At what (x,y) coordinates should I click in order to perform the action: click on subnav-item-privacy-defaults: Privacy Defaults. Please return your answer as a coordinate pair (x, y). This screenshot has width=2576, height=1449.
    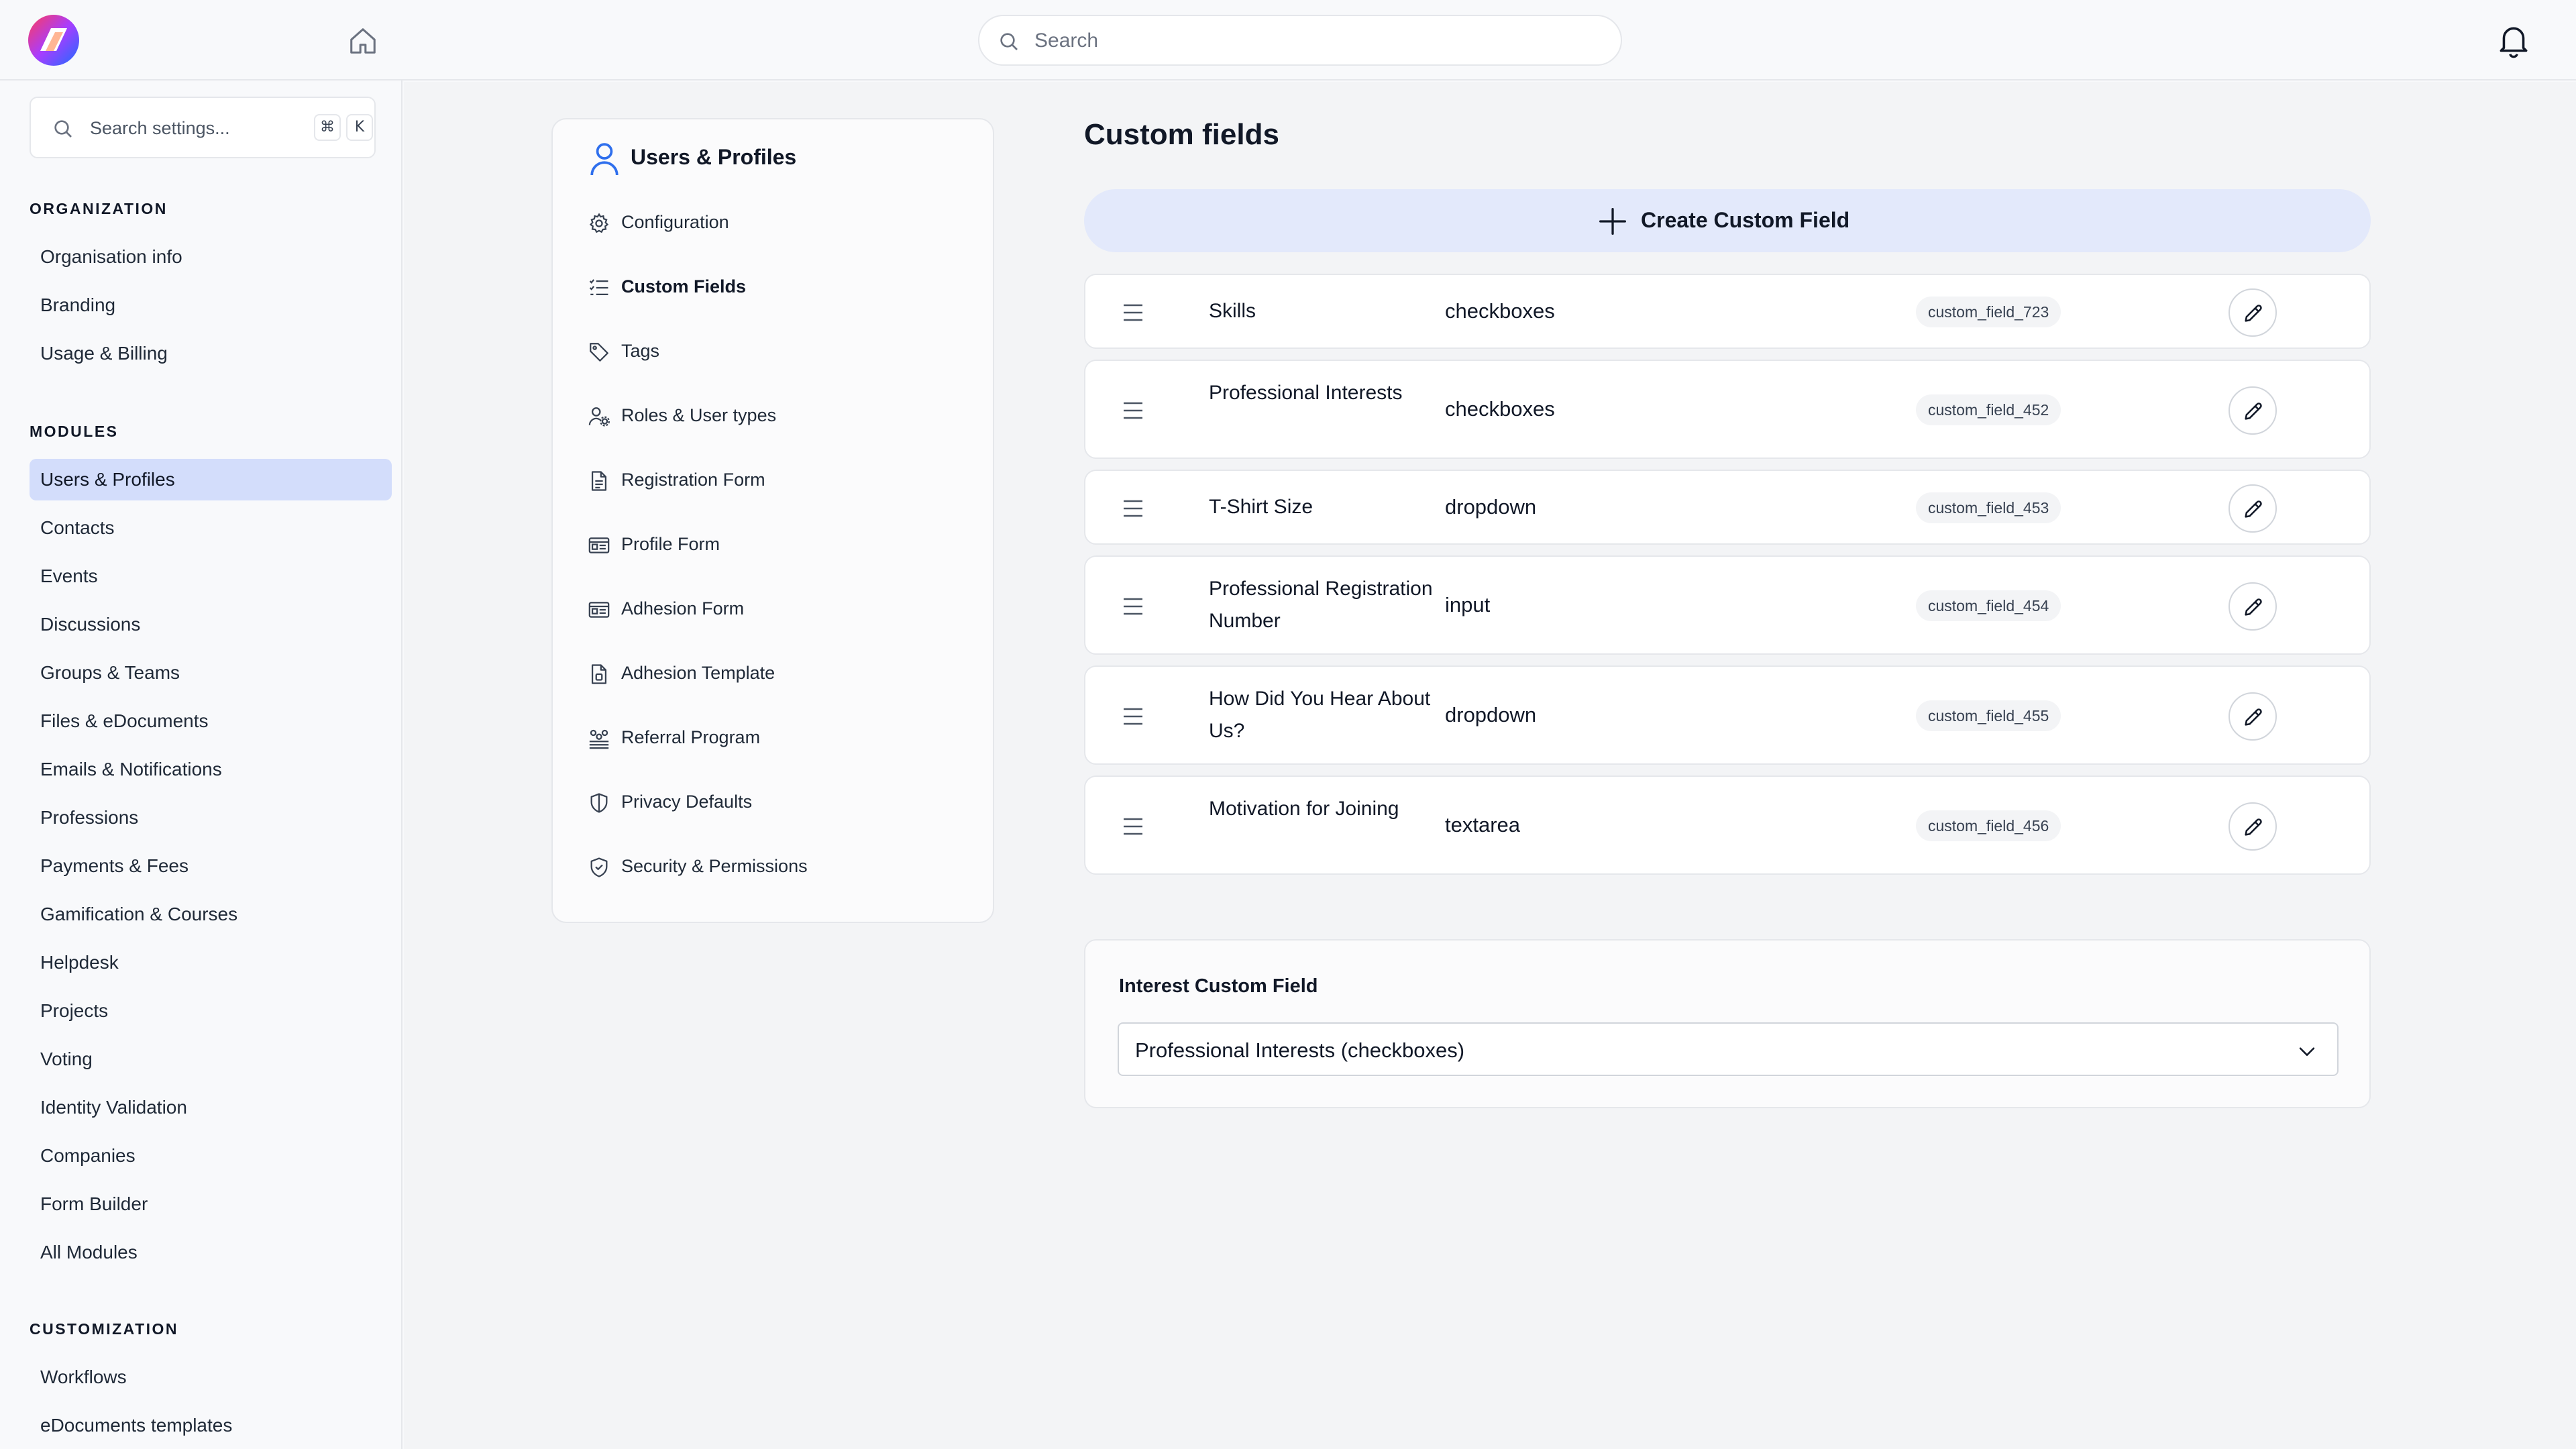
    Looking at the image, I should click on (779, 802).